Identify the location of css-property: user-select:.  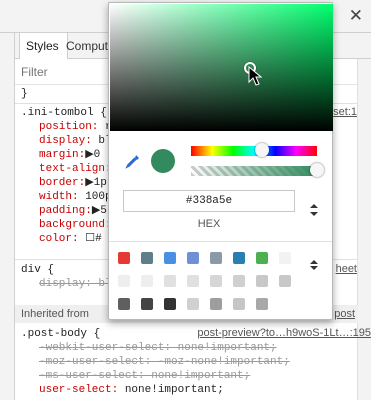
(79, 390).